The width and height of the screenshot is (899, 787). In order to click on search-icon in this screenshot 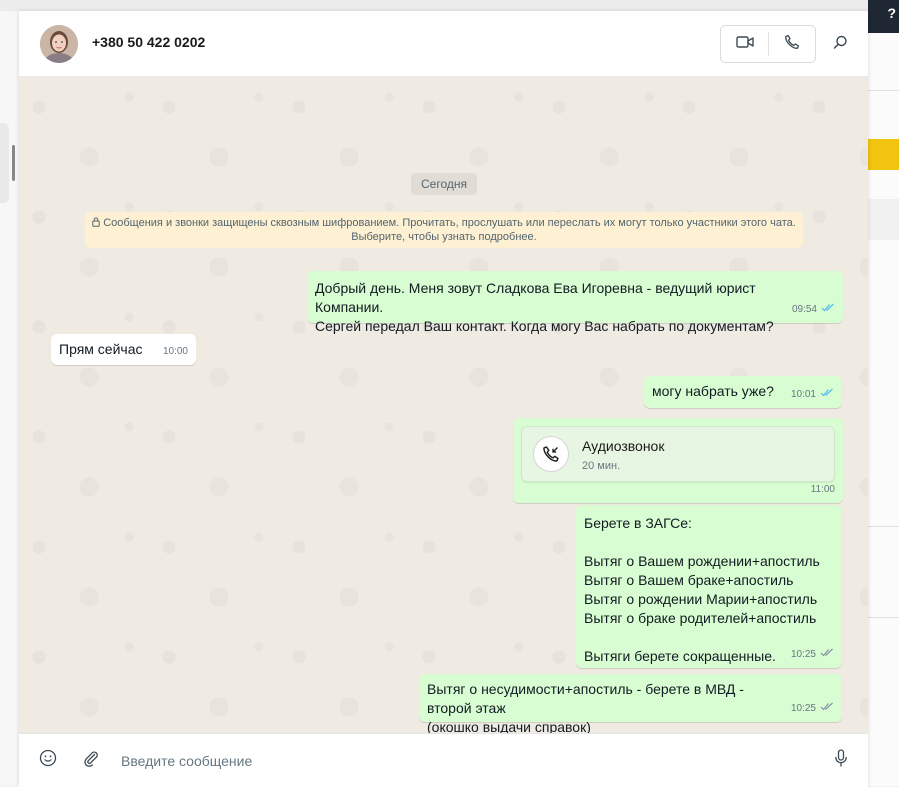, I will do `click(840, 45)`.